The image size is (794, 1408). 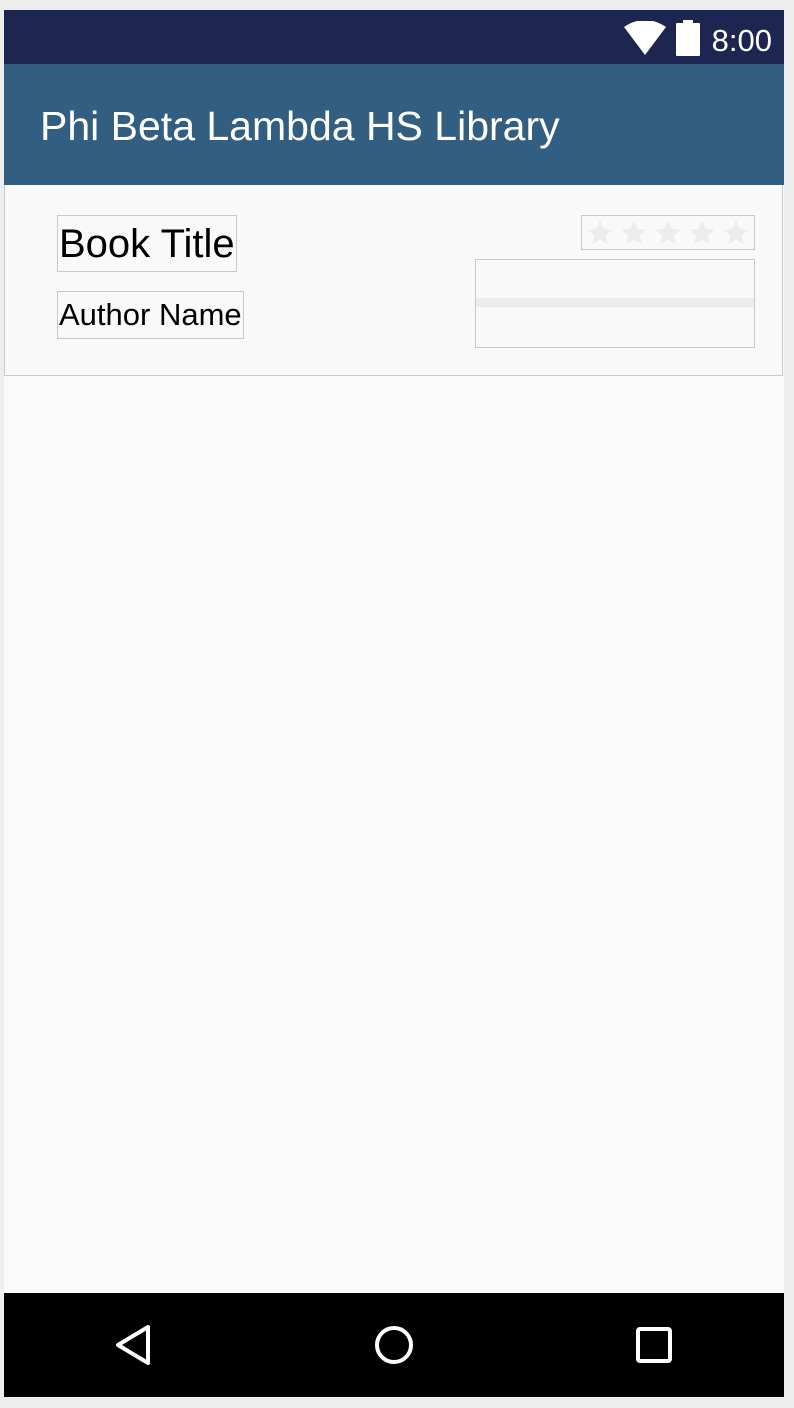 What do you see at coordinates (687, 38) in the screenshot?
I see `battery-icon` at bounding box center [687, 38].